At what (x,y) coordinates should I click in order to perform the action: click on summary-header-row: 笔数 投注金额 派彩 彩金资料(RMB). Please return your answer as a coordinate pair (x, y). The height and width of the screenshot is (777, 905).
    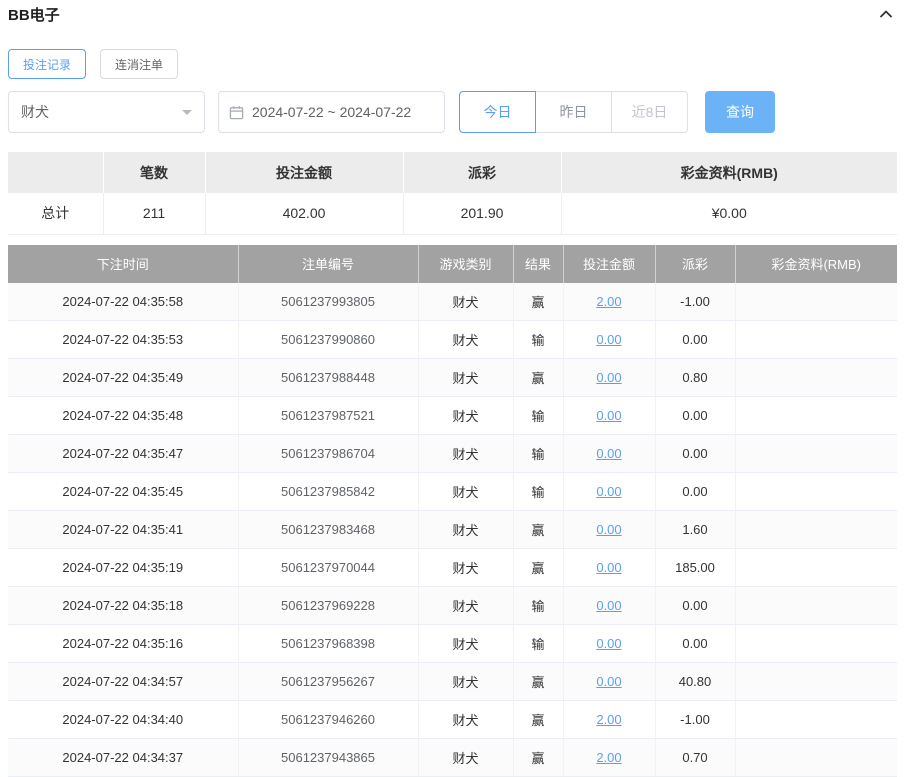
    Looking at the image, I should click on (452, 172).